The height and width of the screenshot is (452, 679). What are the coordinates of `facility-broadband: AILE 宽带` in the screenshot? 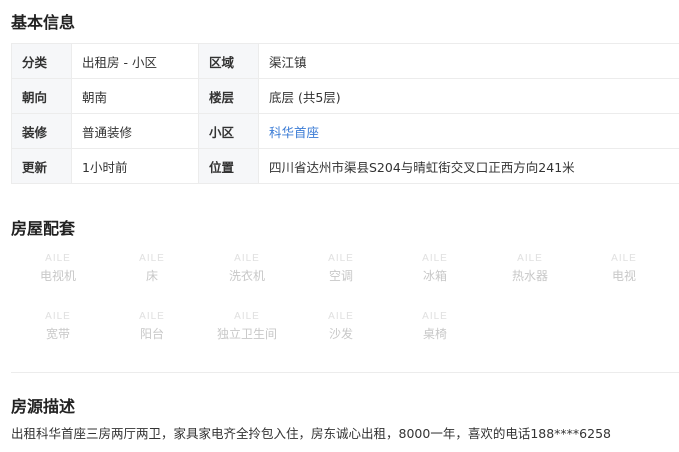 It's located at (58, 326).